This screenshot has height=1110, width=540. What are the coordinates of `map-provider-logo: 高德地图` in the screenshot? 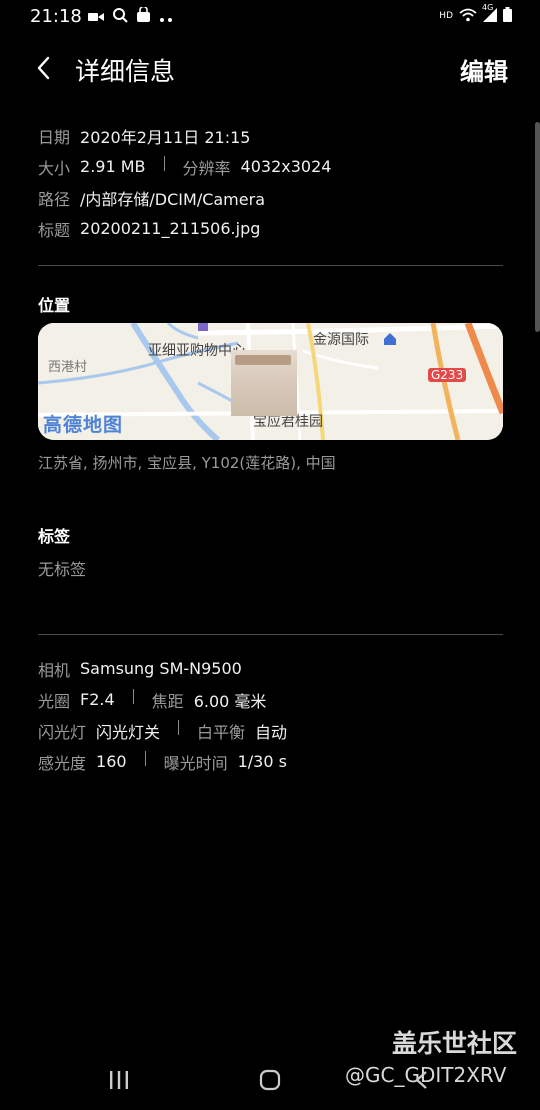 It's located at (83, 425).